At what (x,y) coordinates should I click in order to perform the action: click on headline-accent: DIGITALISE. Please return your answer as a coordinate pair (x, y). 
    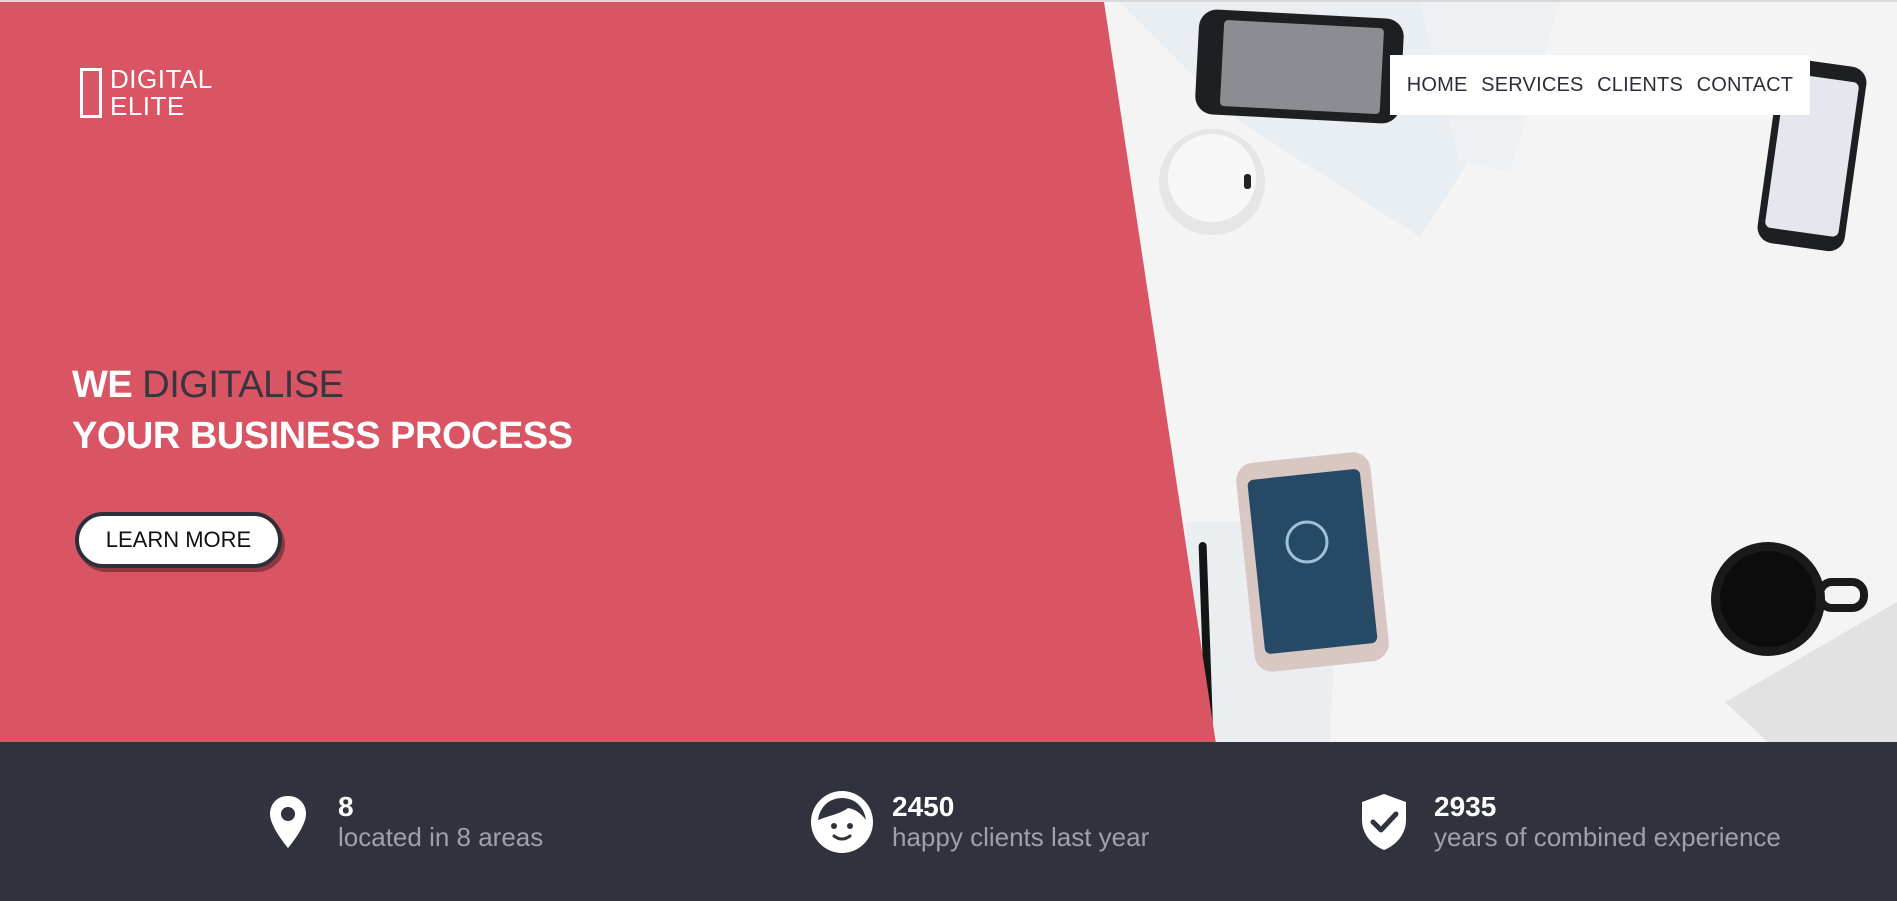
    Looking at the image, I should click on (243, 385).